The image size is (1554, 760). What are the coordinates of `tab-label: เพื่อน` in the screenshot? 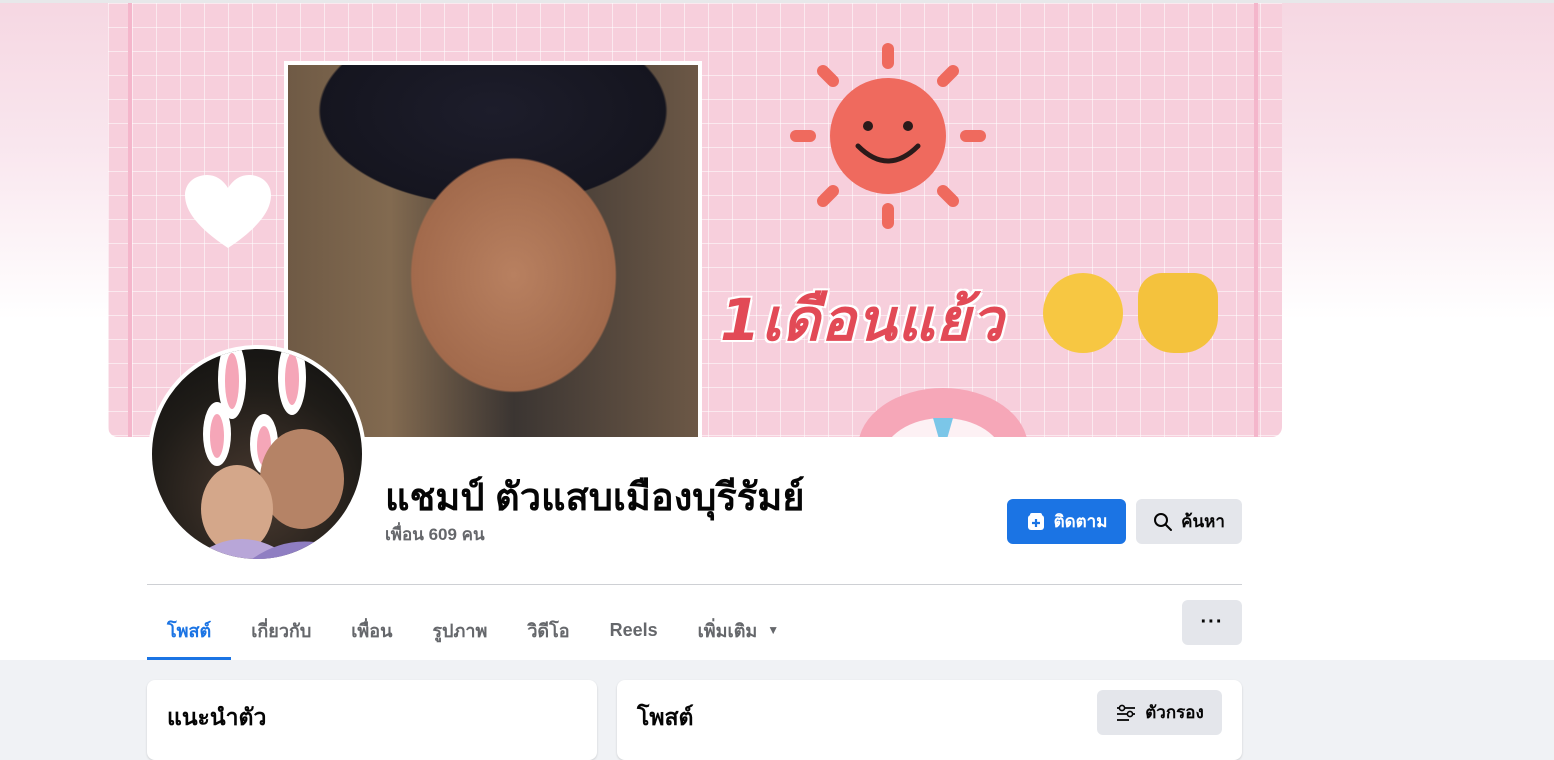 It's located at (372, 630).